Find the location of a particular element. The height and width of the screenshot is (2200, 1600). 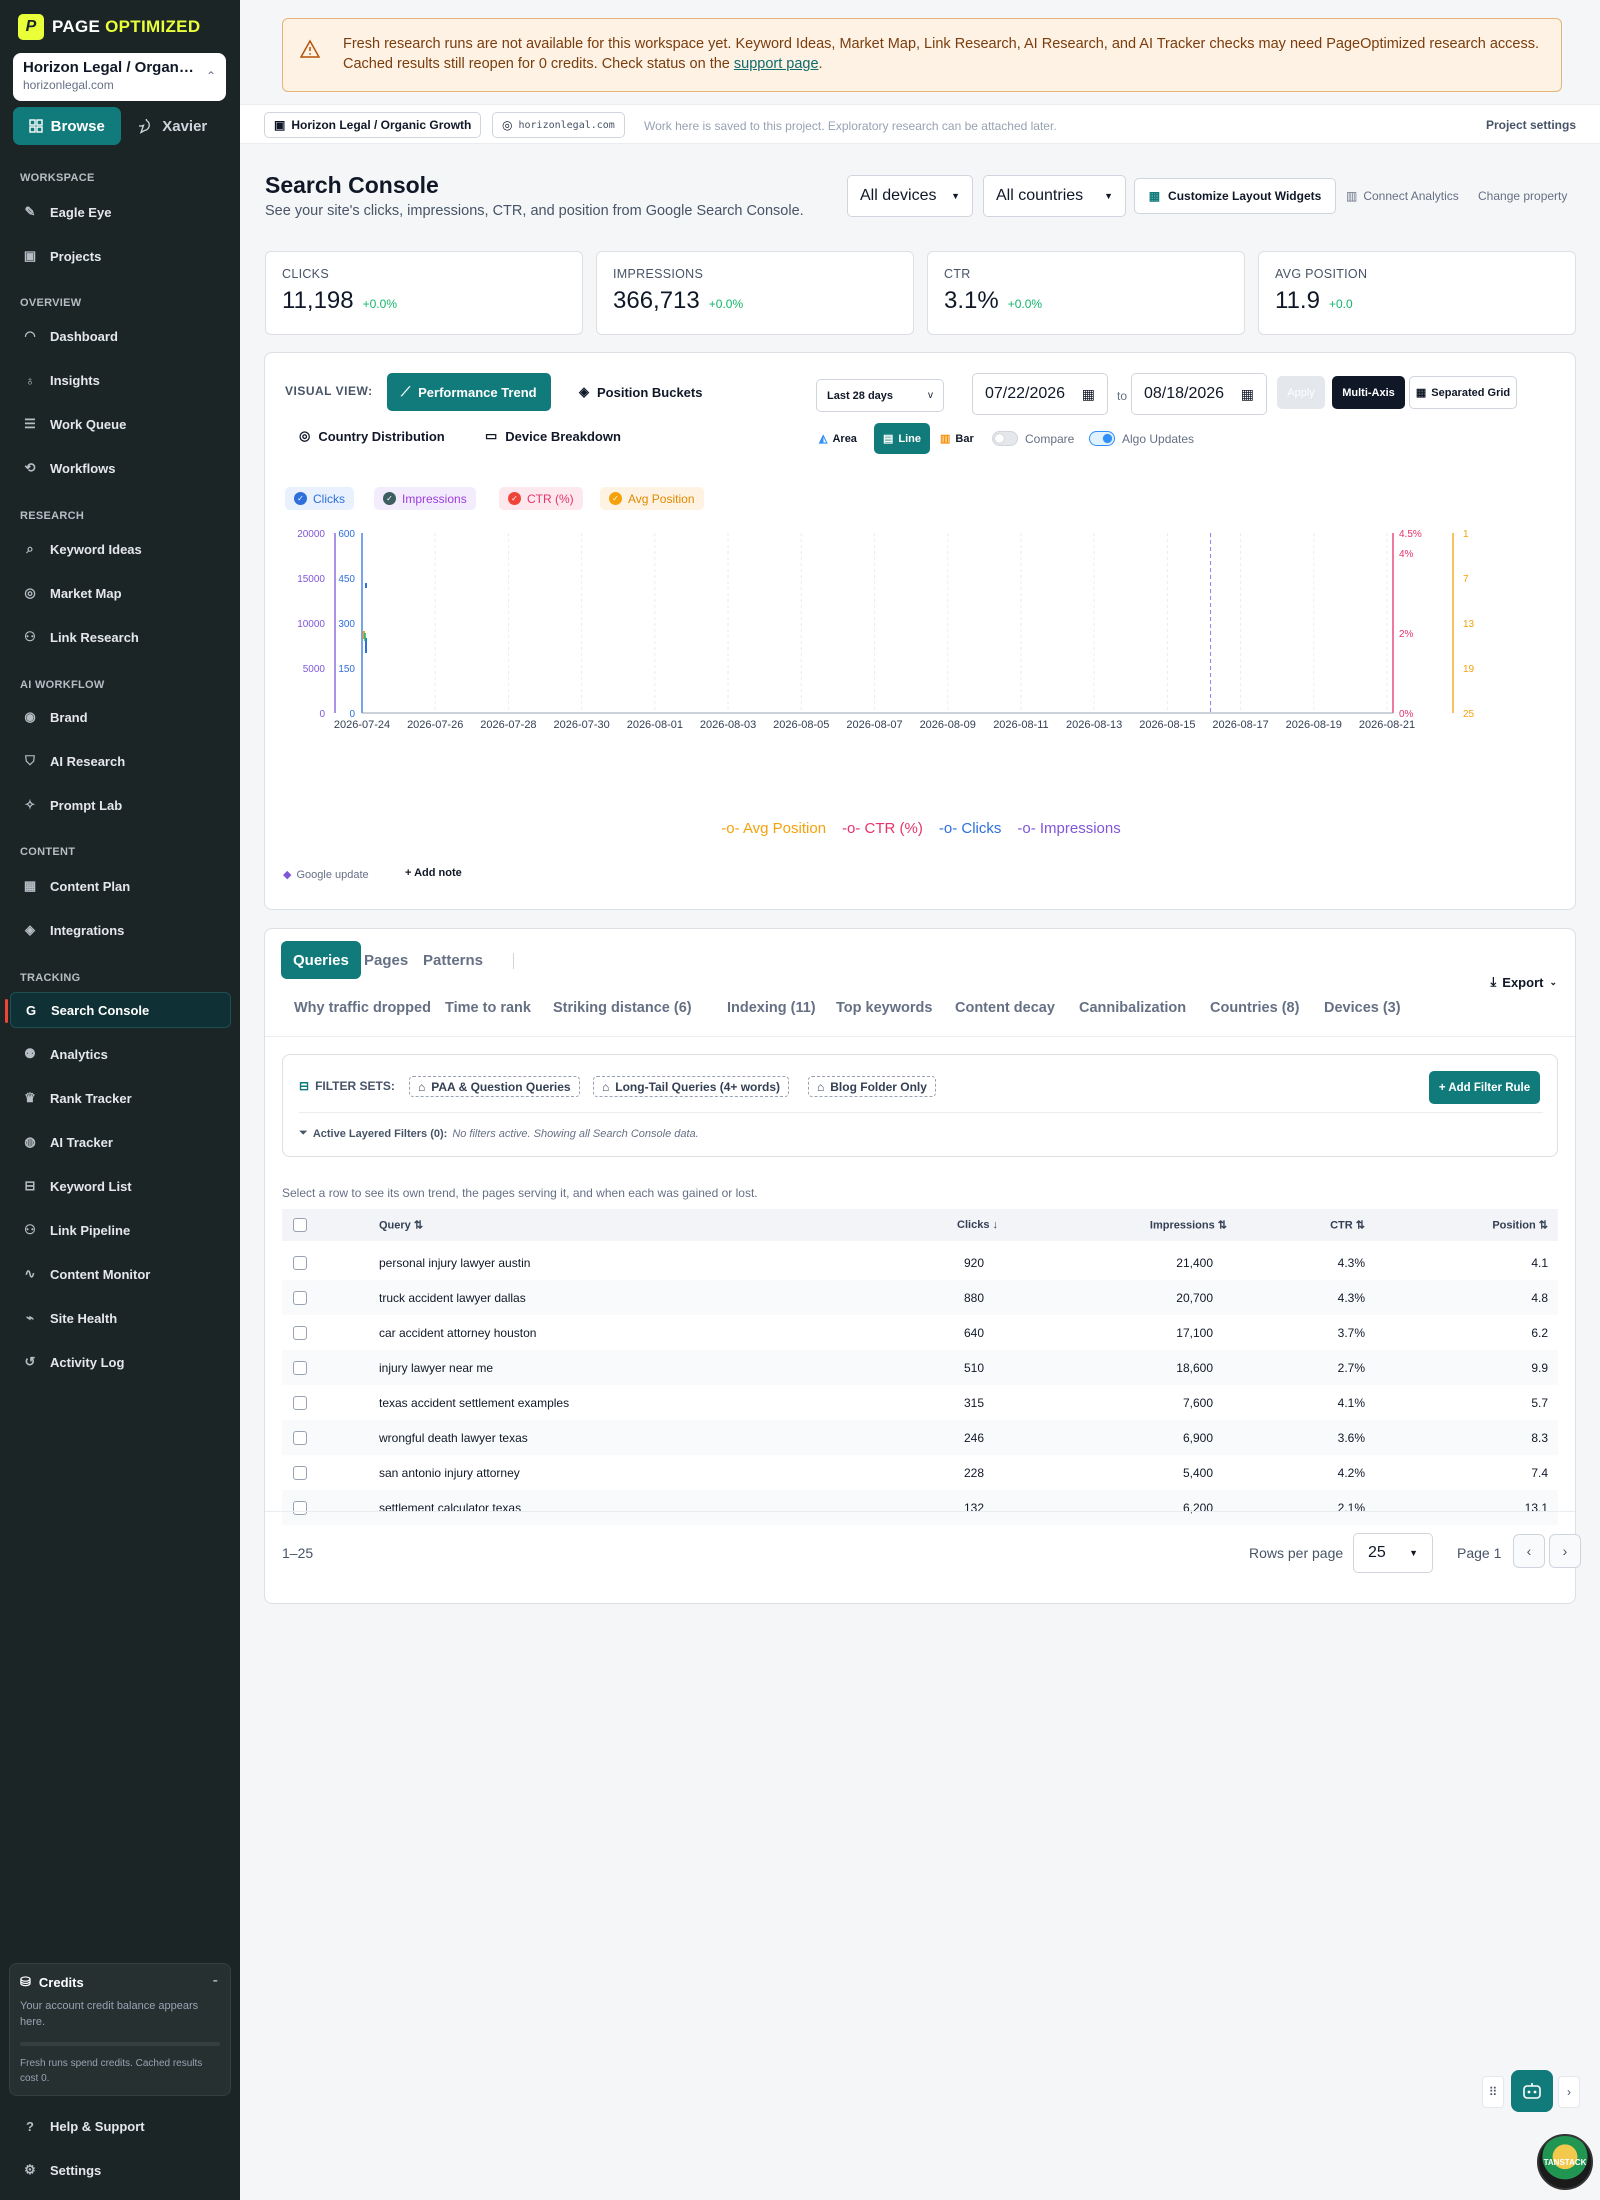

col-ctr-header: CTR ⇅ is located at coordinates (1347, 1225).